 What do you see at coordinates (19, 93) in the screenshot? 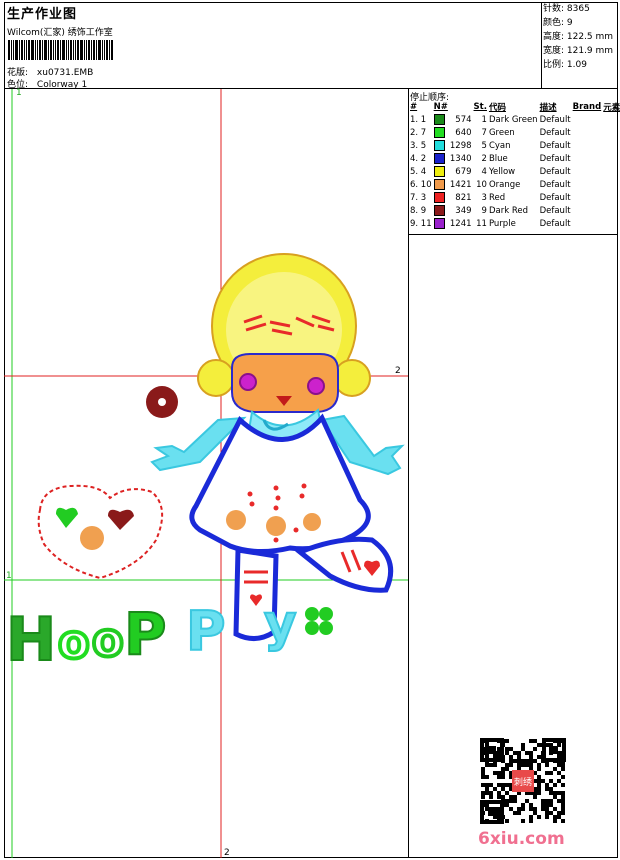
I see `guide-label-top: 1` at bounding box center [19, 93].